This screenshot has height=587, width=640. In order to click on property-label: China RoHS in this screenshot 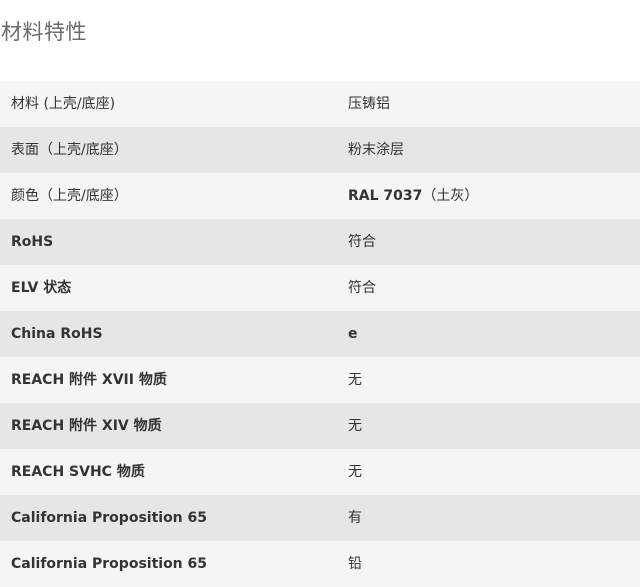, I will do `click(168, 334)`.